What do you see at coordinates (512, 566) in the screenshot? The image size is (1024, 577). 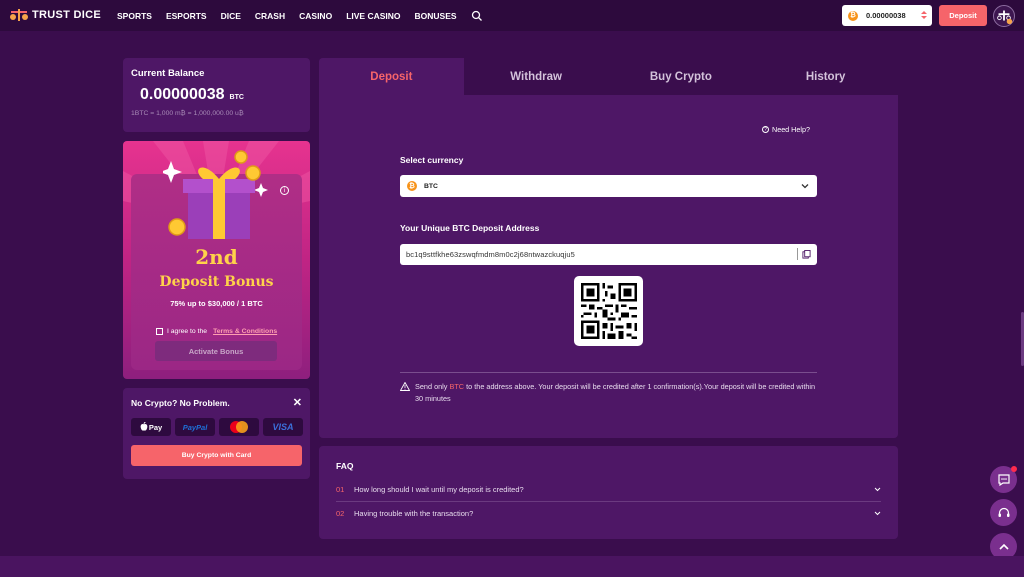 I see `footer-strip` at bounding box center [512, 566].